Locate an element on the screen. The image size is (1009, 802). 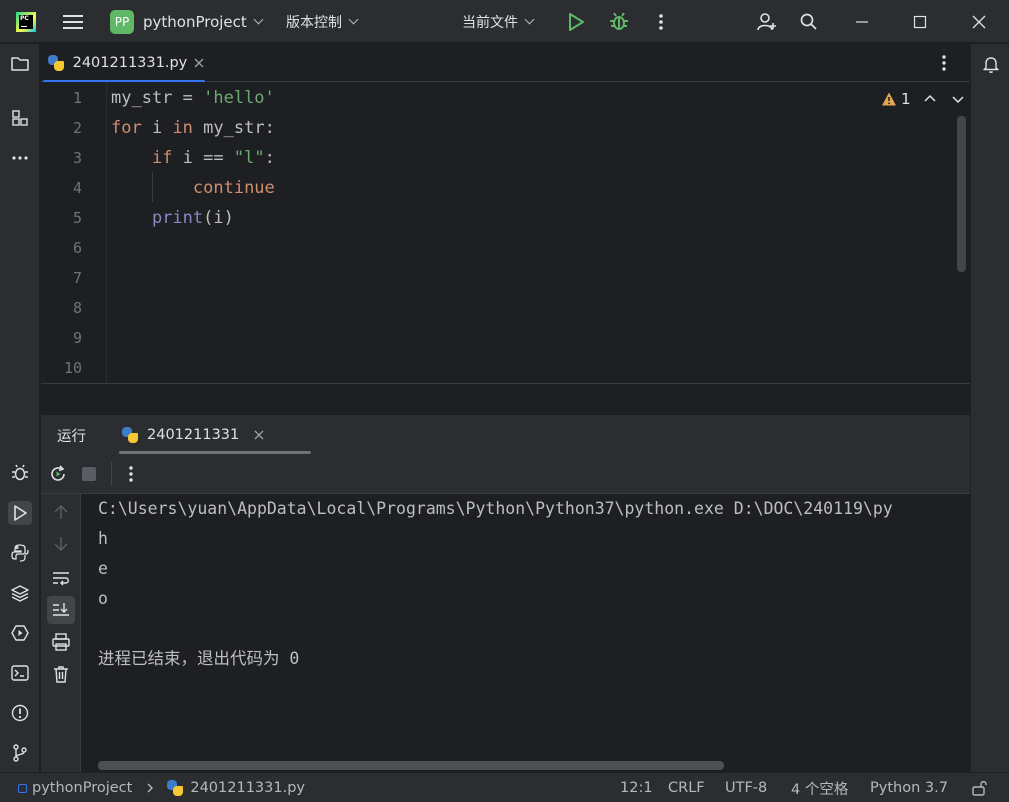
code-line-3: if i == "l": is located at coordinates (213, 158).